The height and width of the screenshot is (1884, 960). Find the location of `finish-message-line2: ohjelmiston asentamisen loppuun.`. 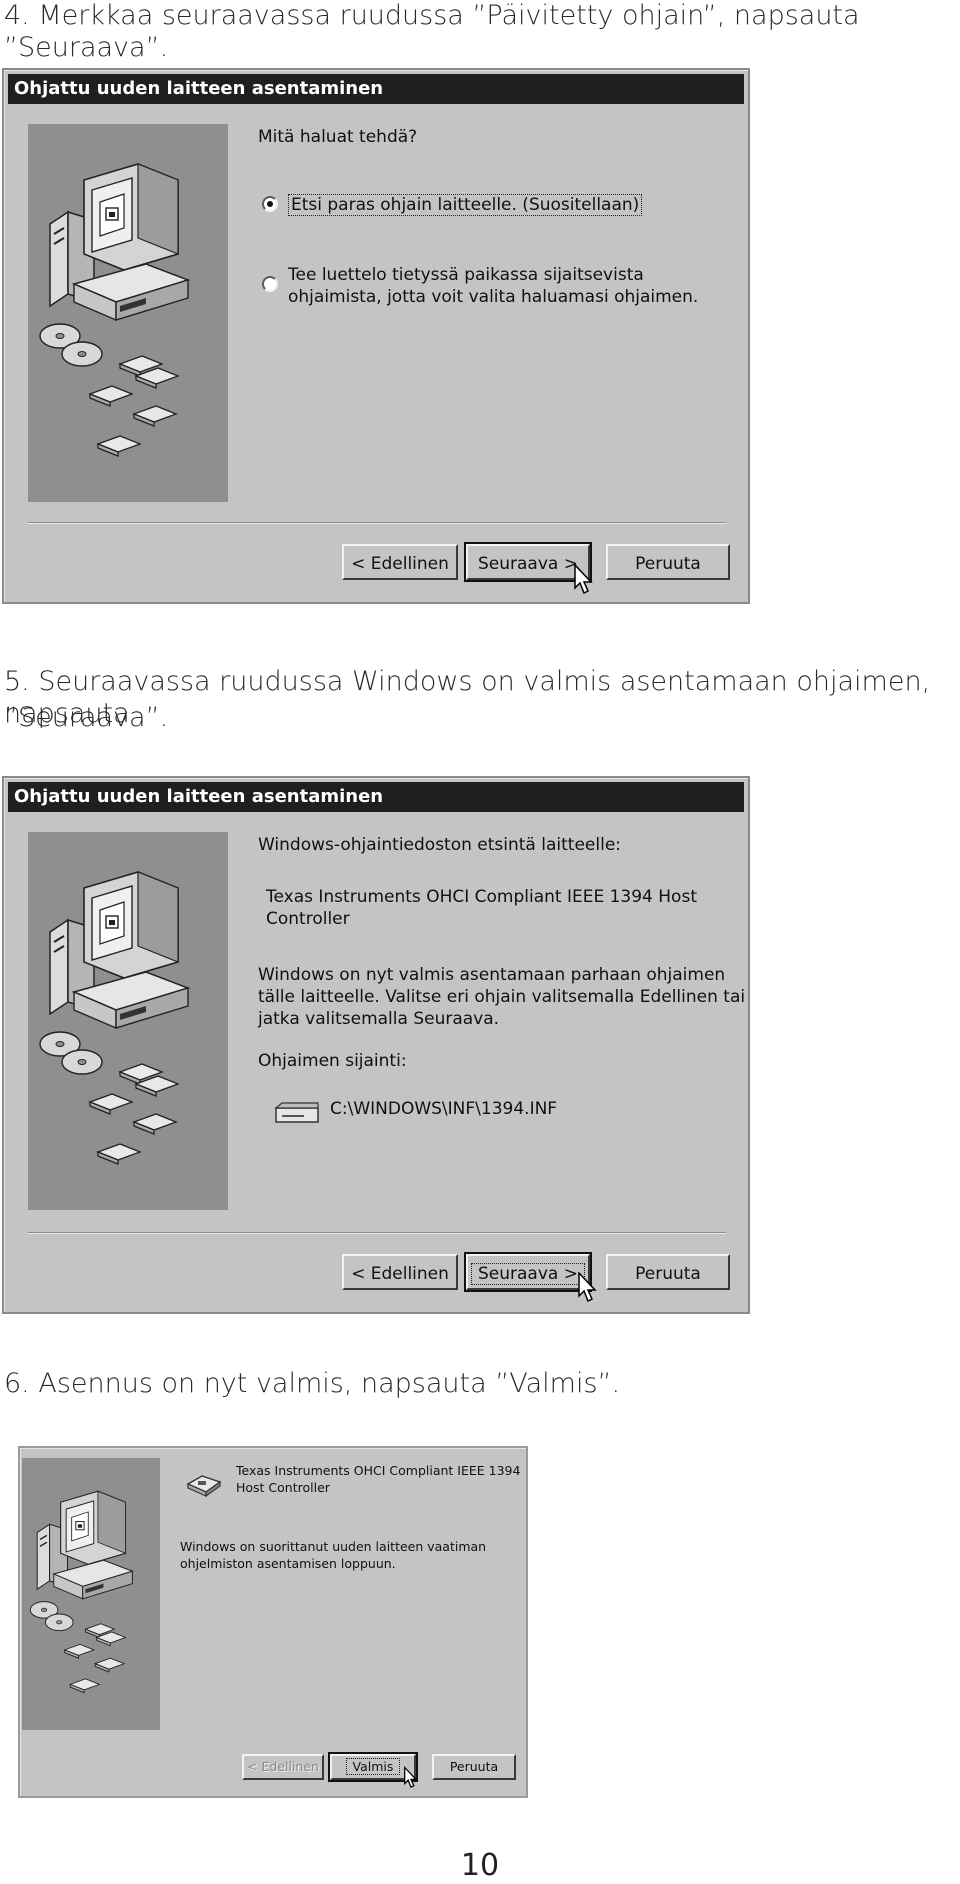

finish-message-line2: ohjelmiston asentamisen loppuun. is located at coordinates (288, 1563).